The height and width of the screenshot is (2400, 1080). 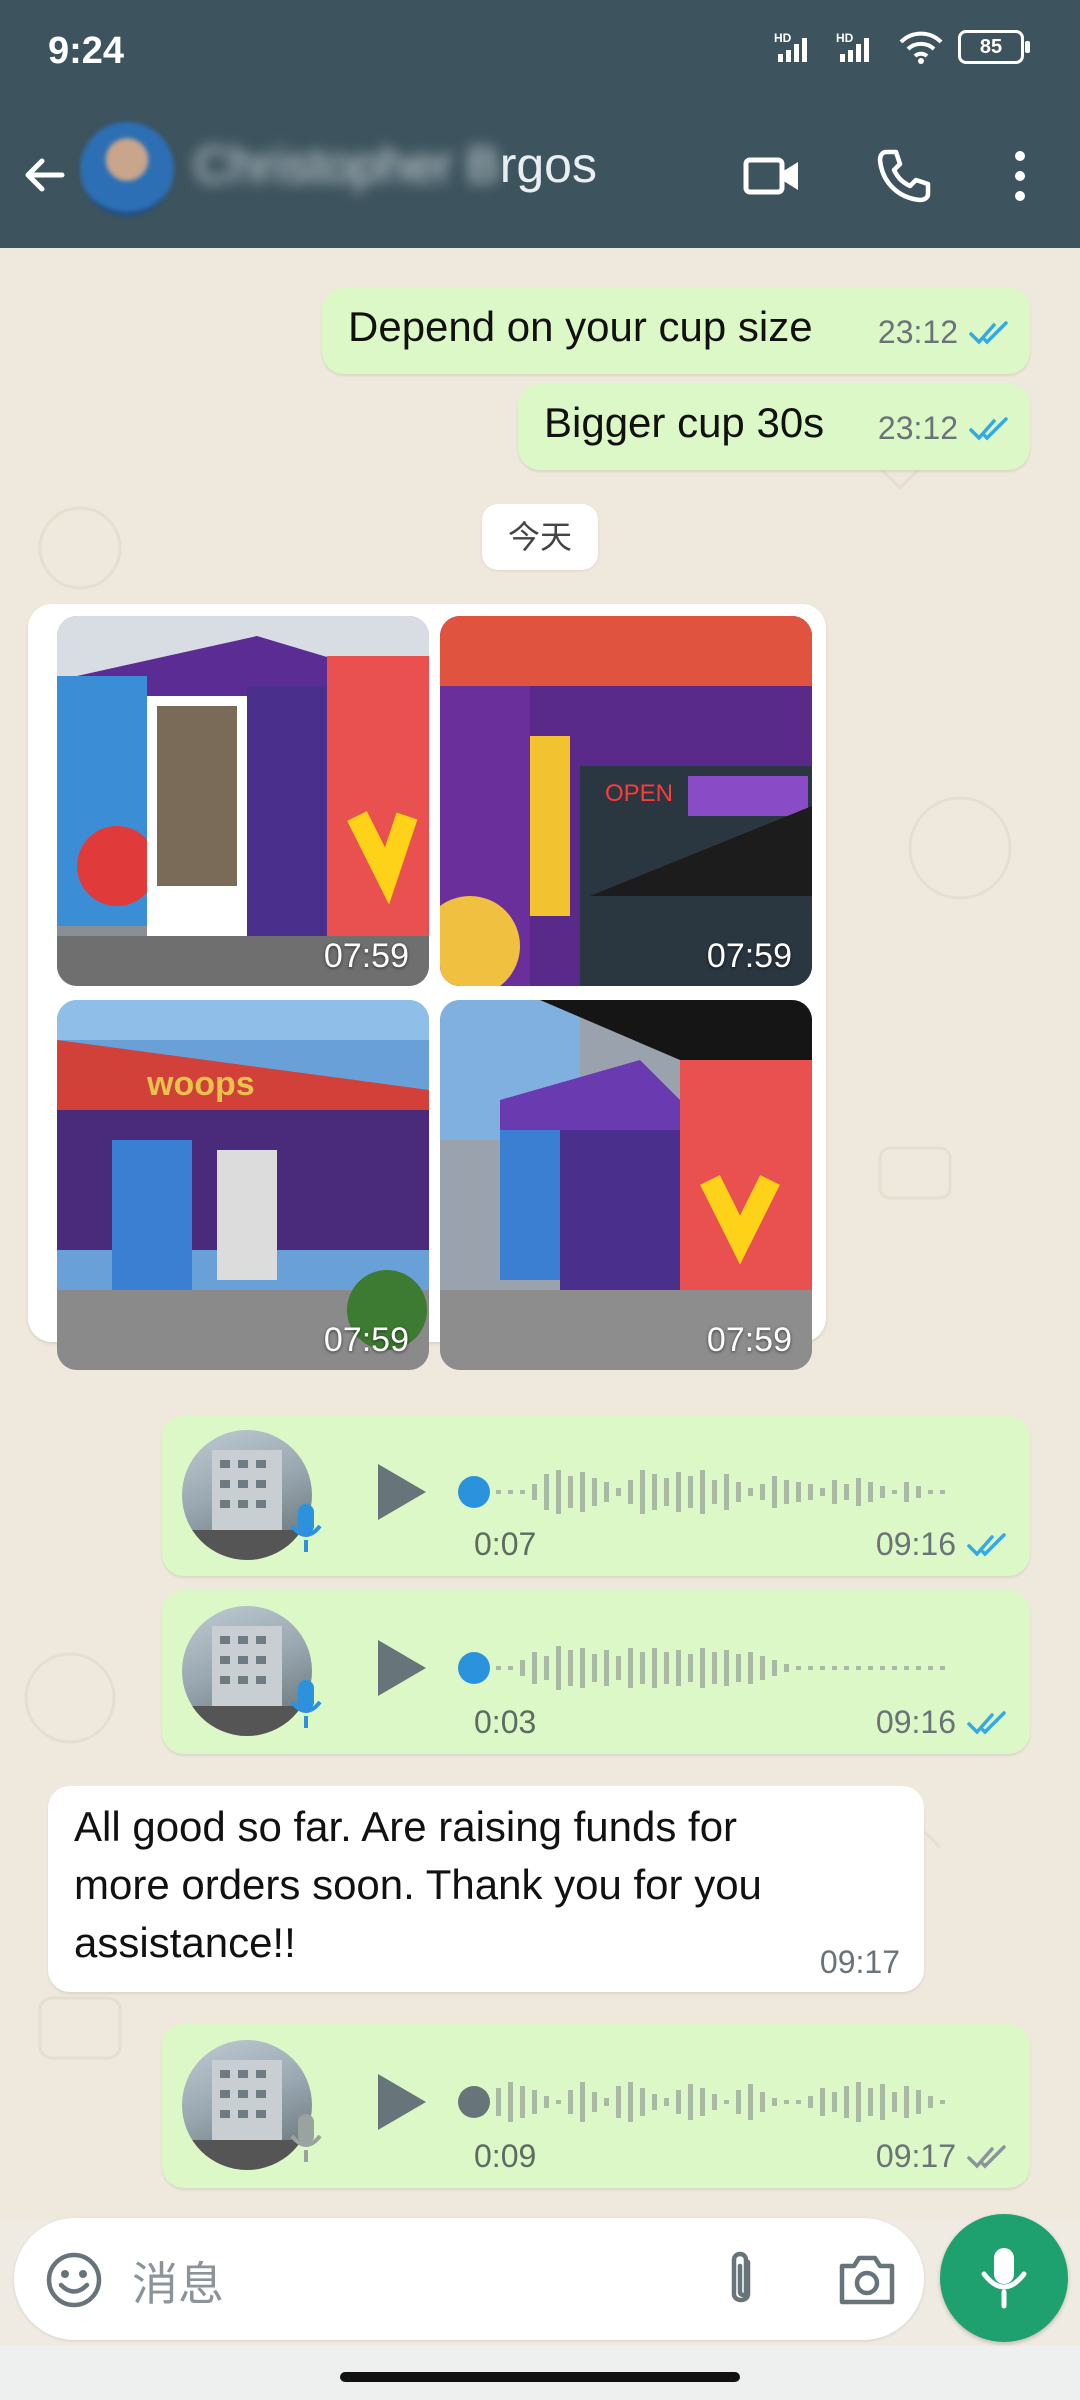 What do you see at coordinates (86, 51) in the screenshot?
I see `status-time: 9:24` at bounding box center [86, 51].